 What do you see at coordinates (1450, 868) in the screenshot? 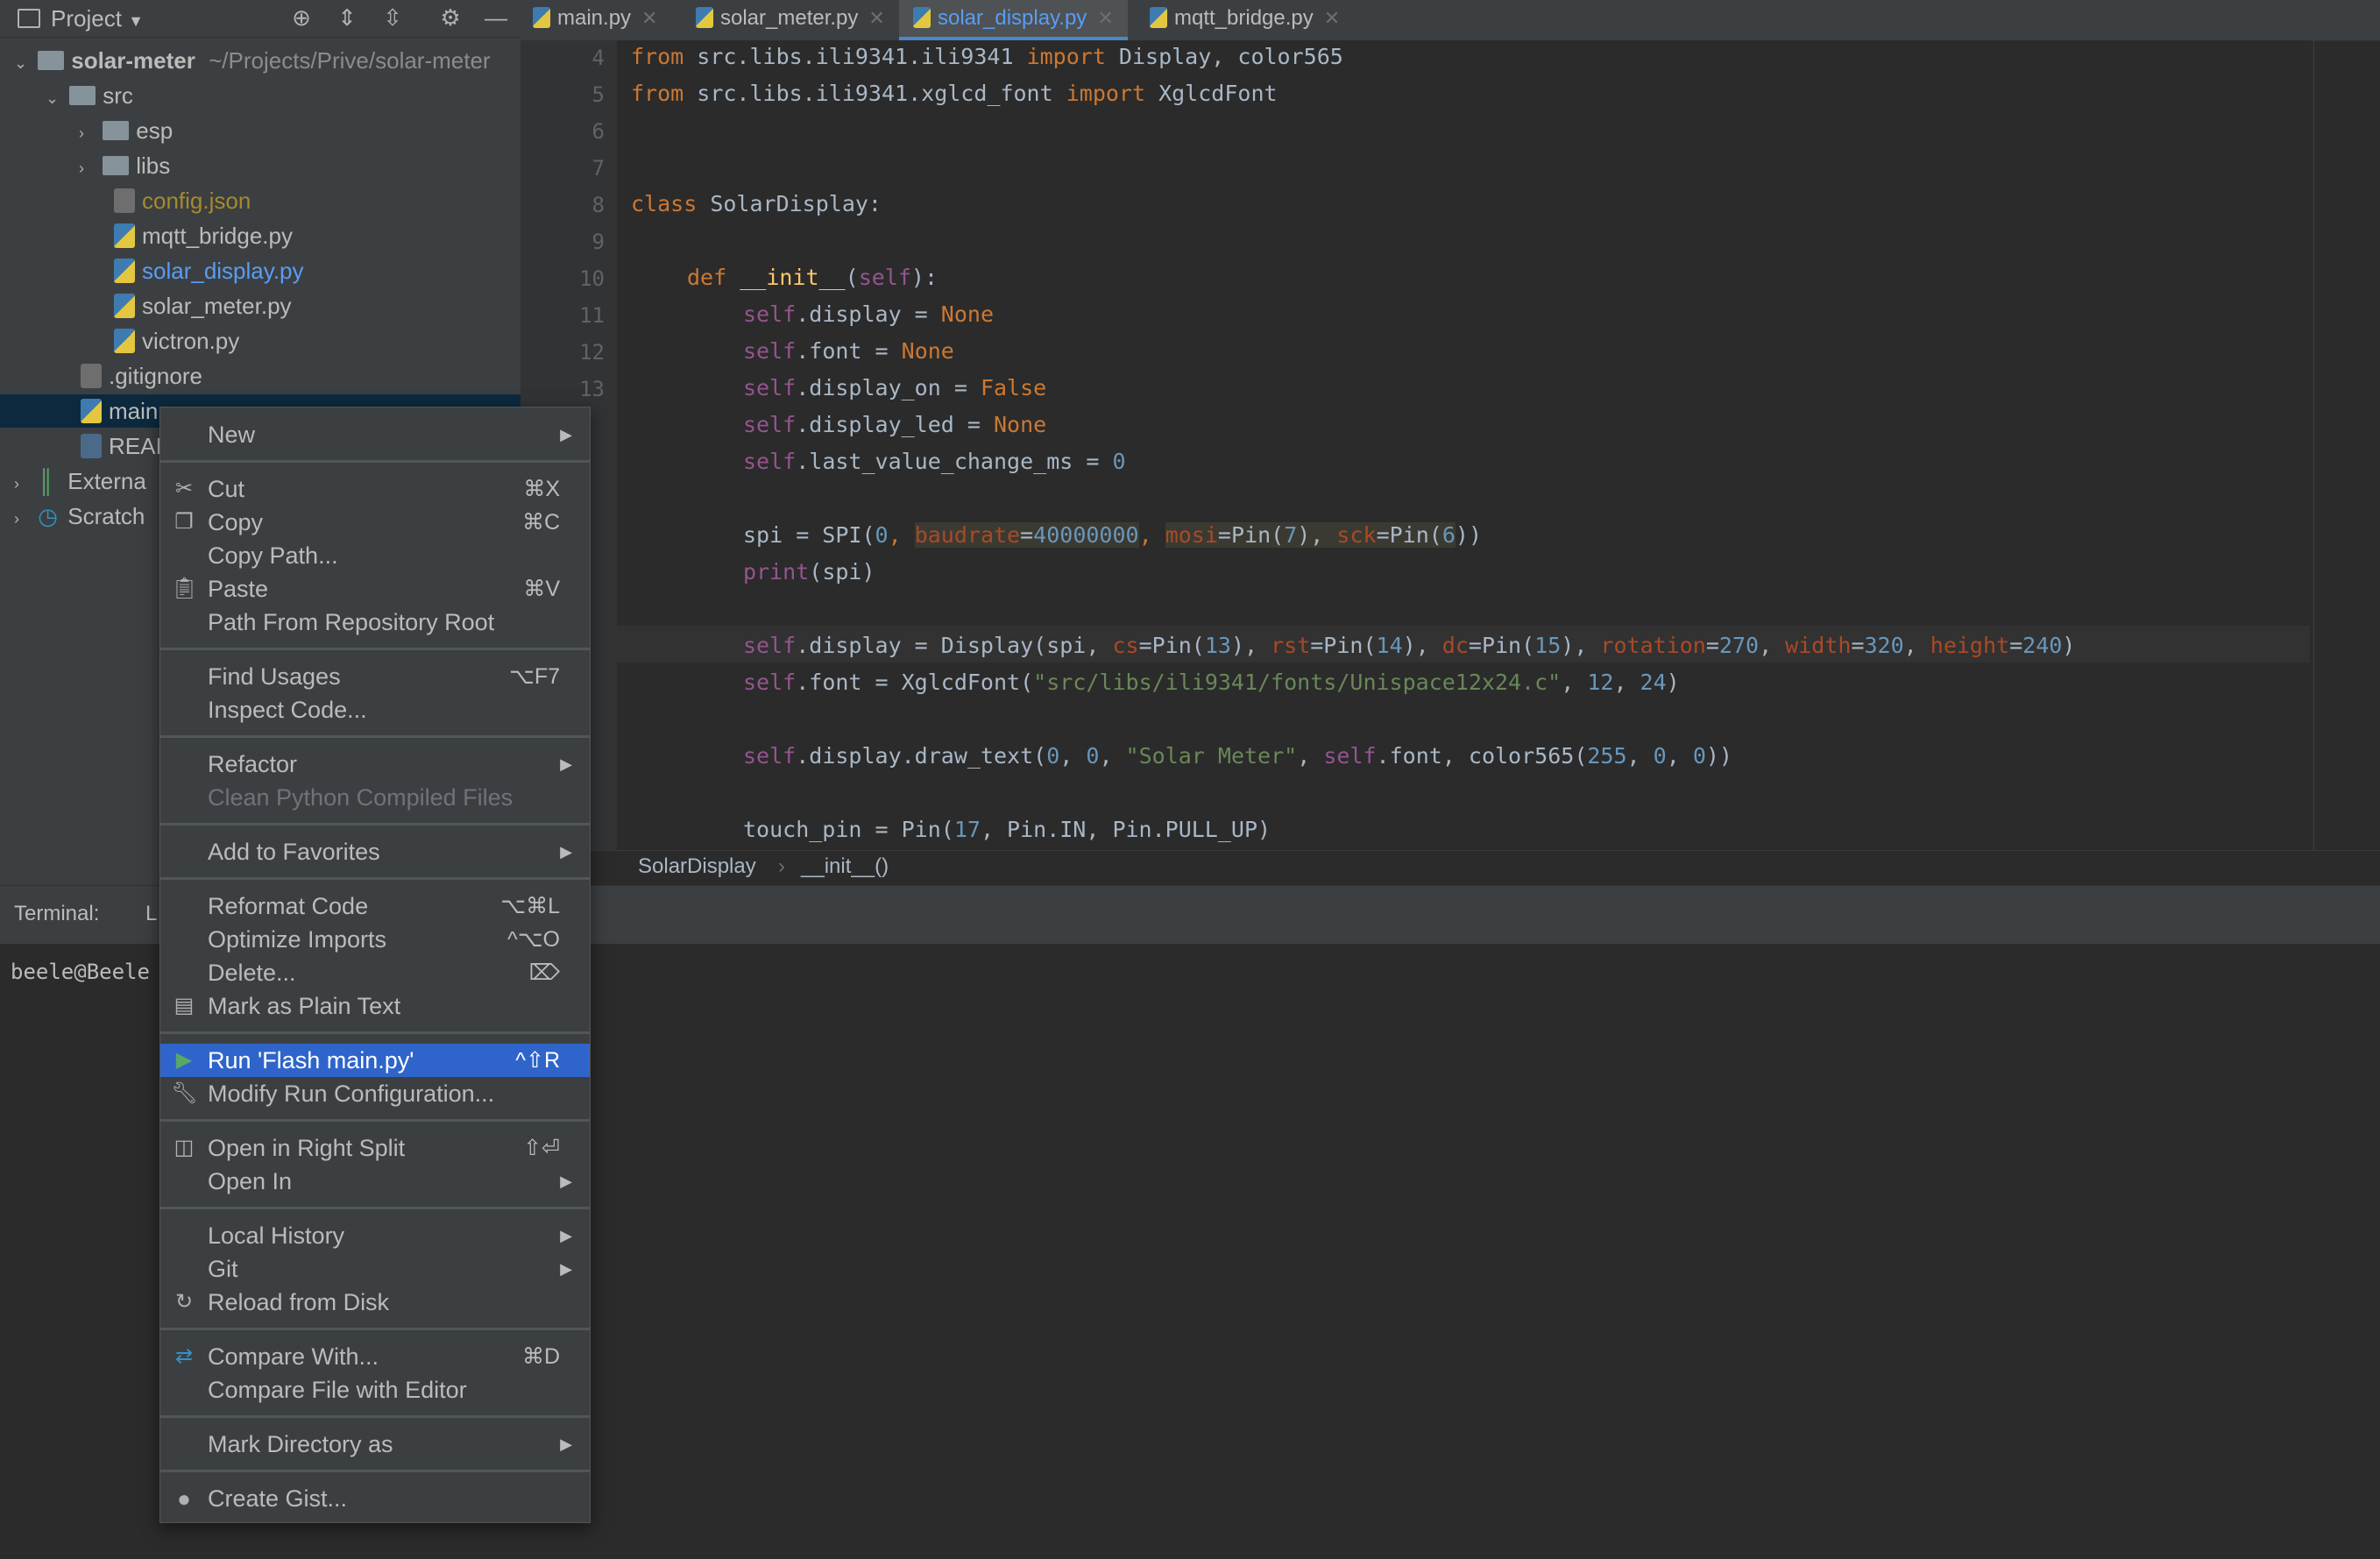
I see `breadcrumb: SolarDisplay › __init__()` at bounding box center [1450, 868].